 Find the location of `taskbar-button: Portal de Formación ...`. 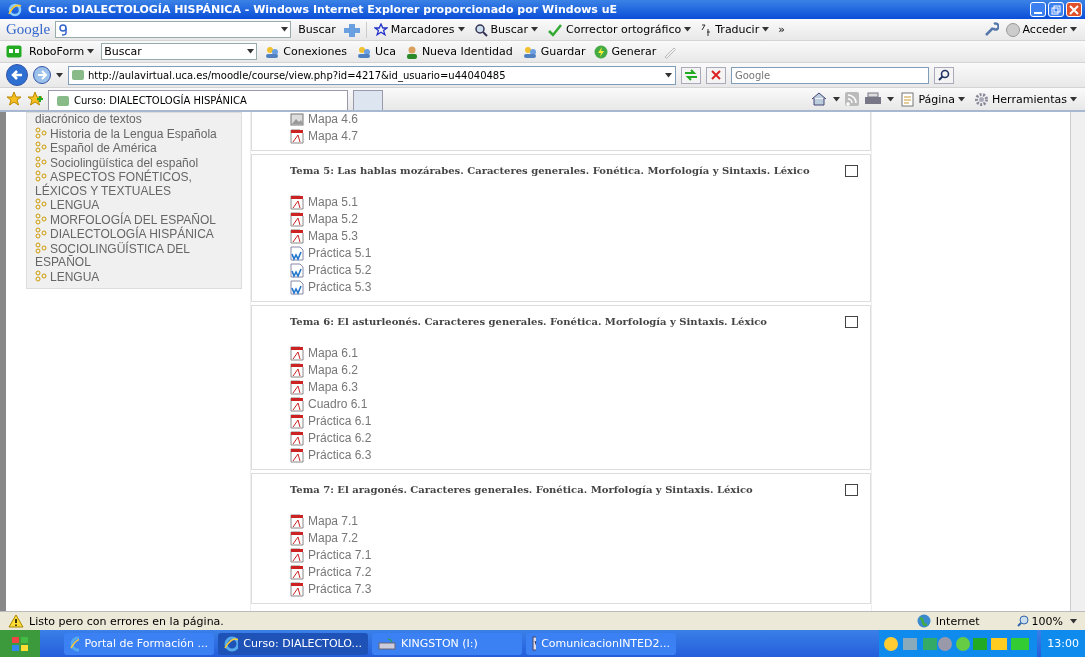

taskbar-button: Portal de Formación ... is located at coordinates (139, 643).